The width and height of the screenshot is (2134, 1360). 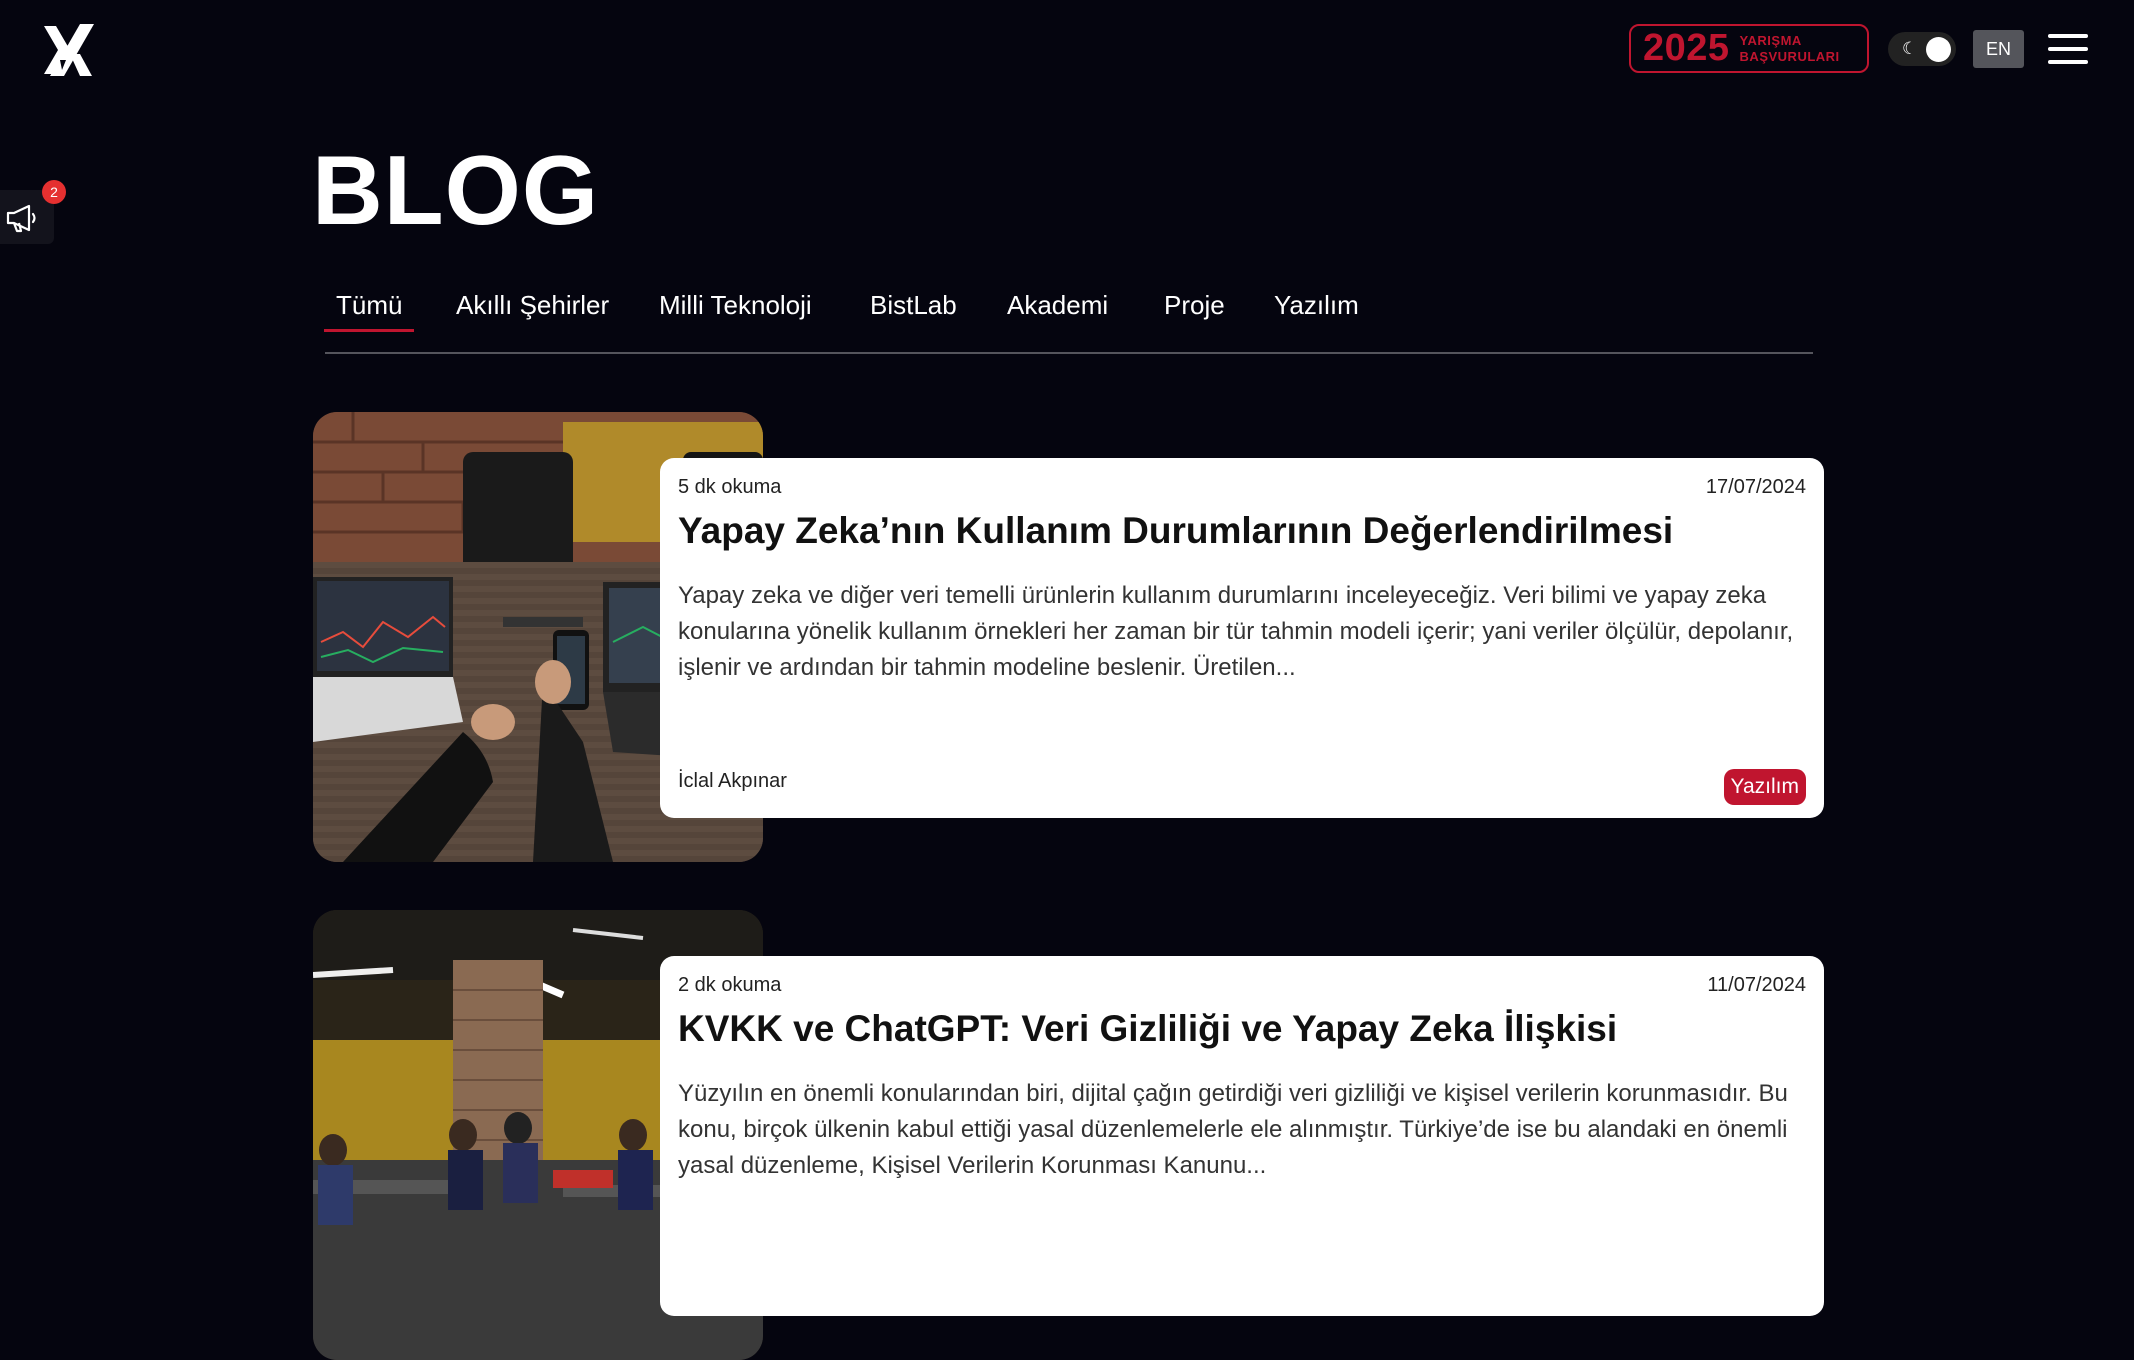 What do you see at coordinates (913, 305) in the screenshot?
I see `tab-bistlab: BistLab` at bounding box center [913, 305].